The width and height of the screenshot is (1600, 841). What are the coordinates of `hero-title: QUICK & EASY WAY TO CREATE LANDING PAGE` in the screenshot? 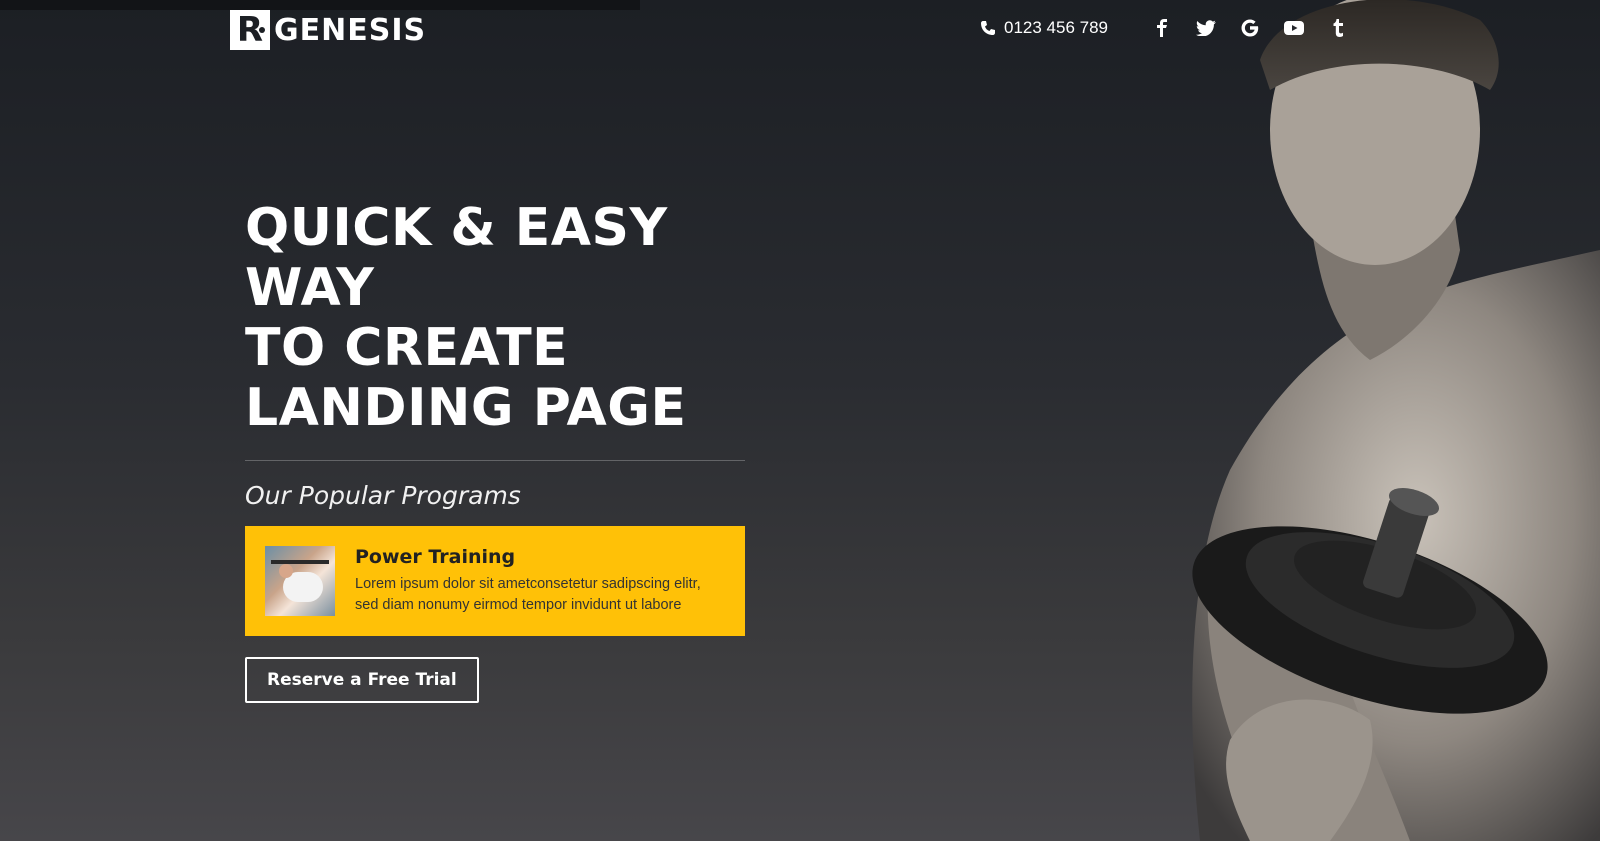 It's located at (495, 318).